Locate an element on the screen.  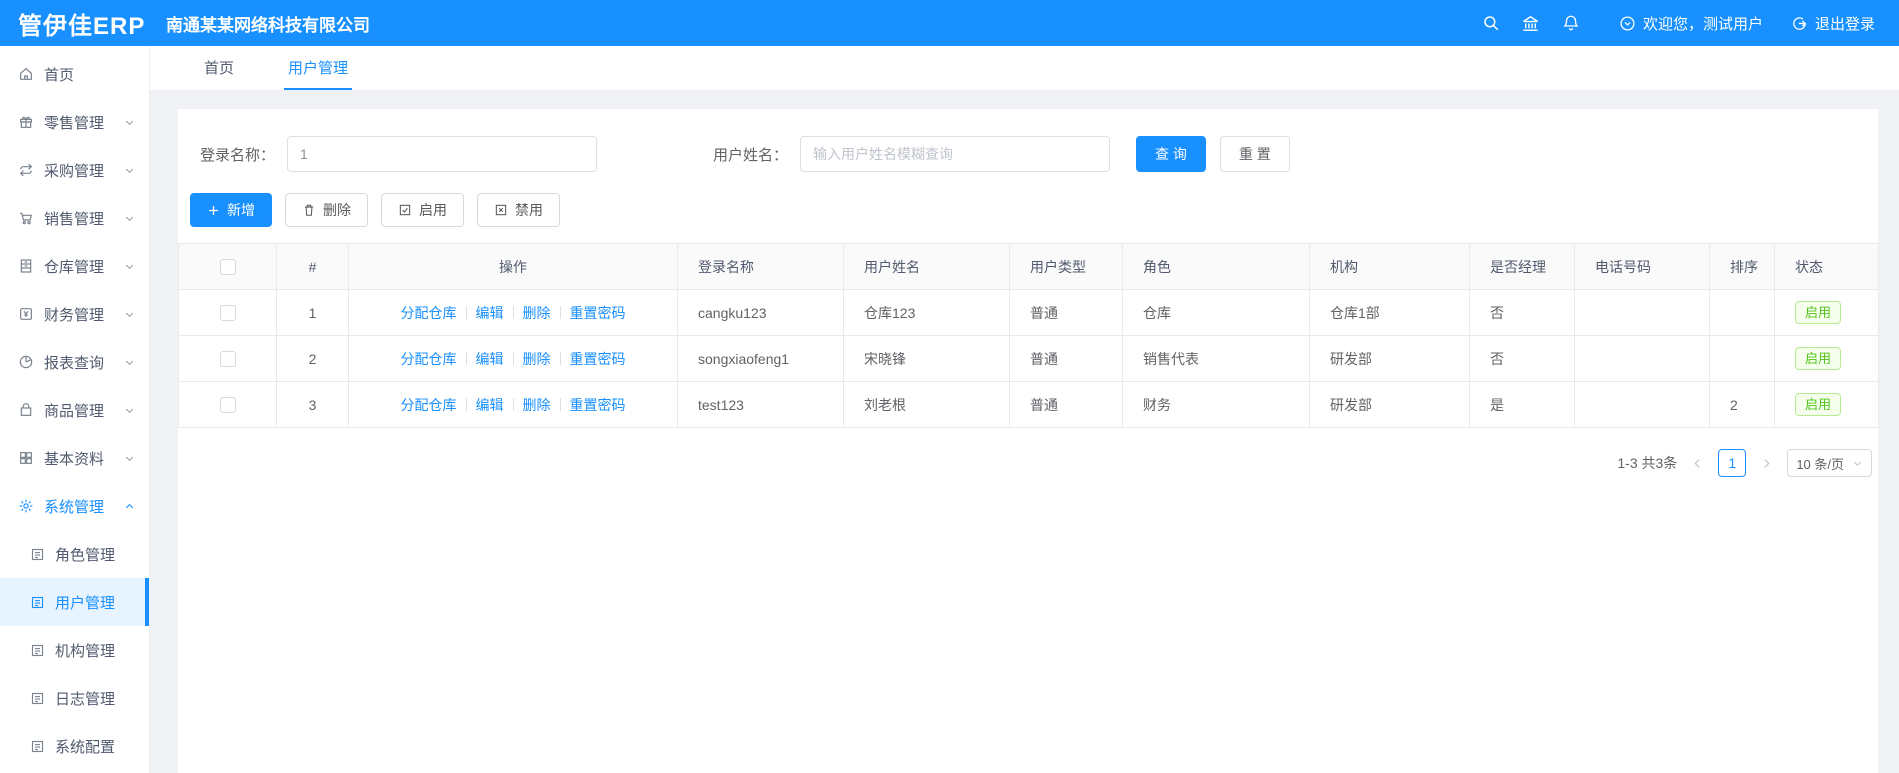
sidebar-item-label: 采购管理 is located at coordinates (74, 171).